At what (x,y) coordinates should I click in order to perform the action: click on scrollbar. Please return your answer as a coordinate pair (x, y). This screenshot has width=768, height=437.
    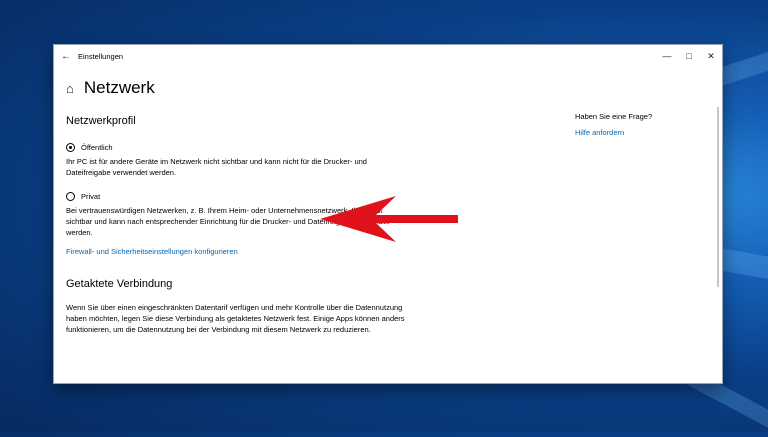
    Looking at the image, I should click on (718, 197).